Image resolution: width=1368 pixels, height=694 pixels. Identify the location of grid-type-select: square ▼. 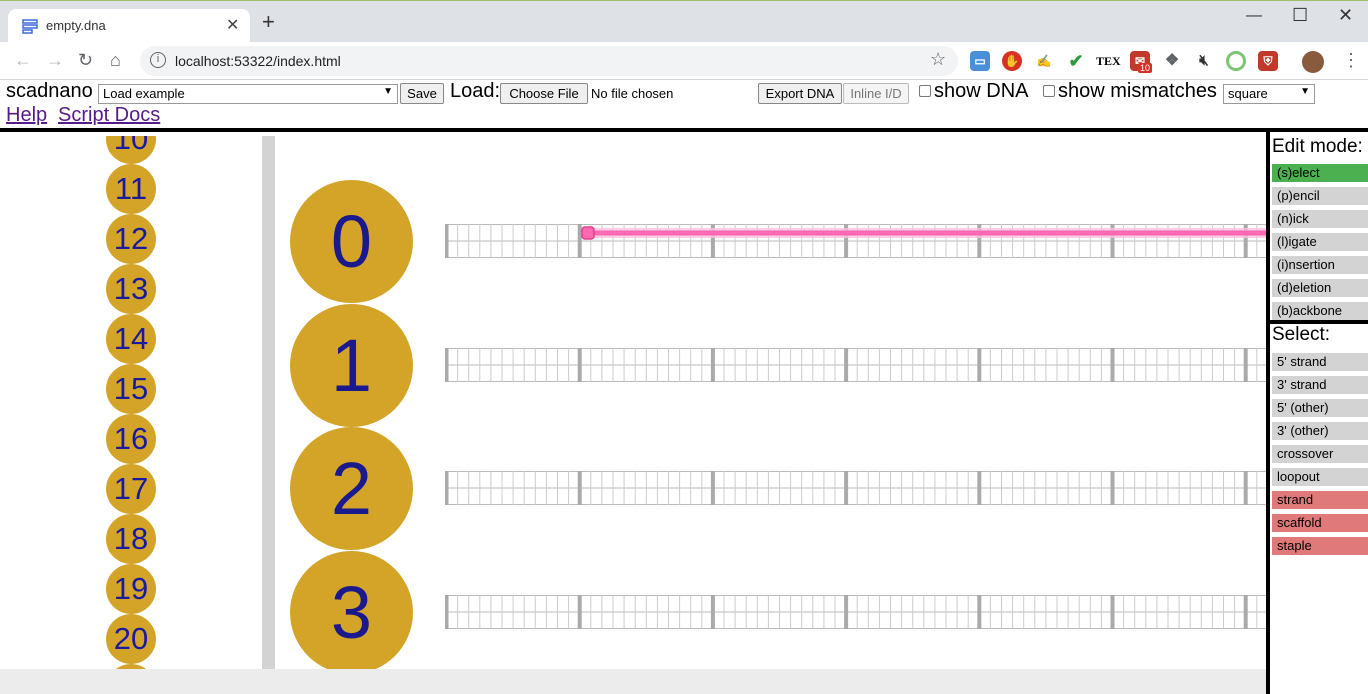
(1269, 94).